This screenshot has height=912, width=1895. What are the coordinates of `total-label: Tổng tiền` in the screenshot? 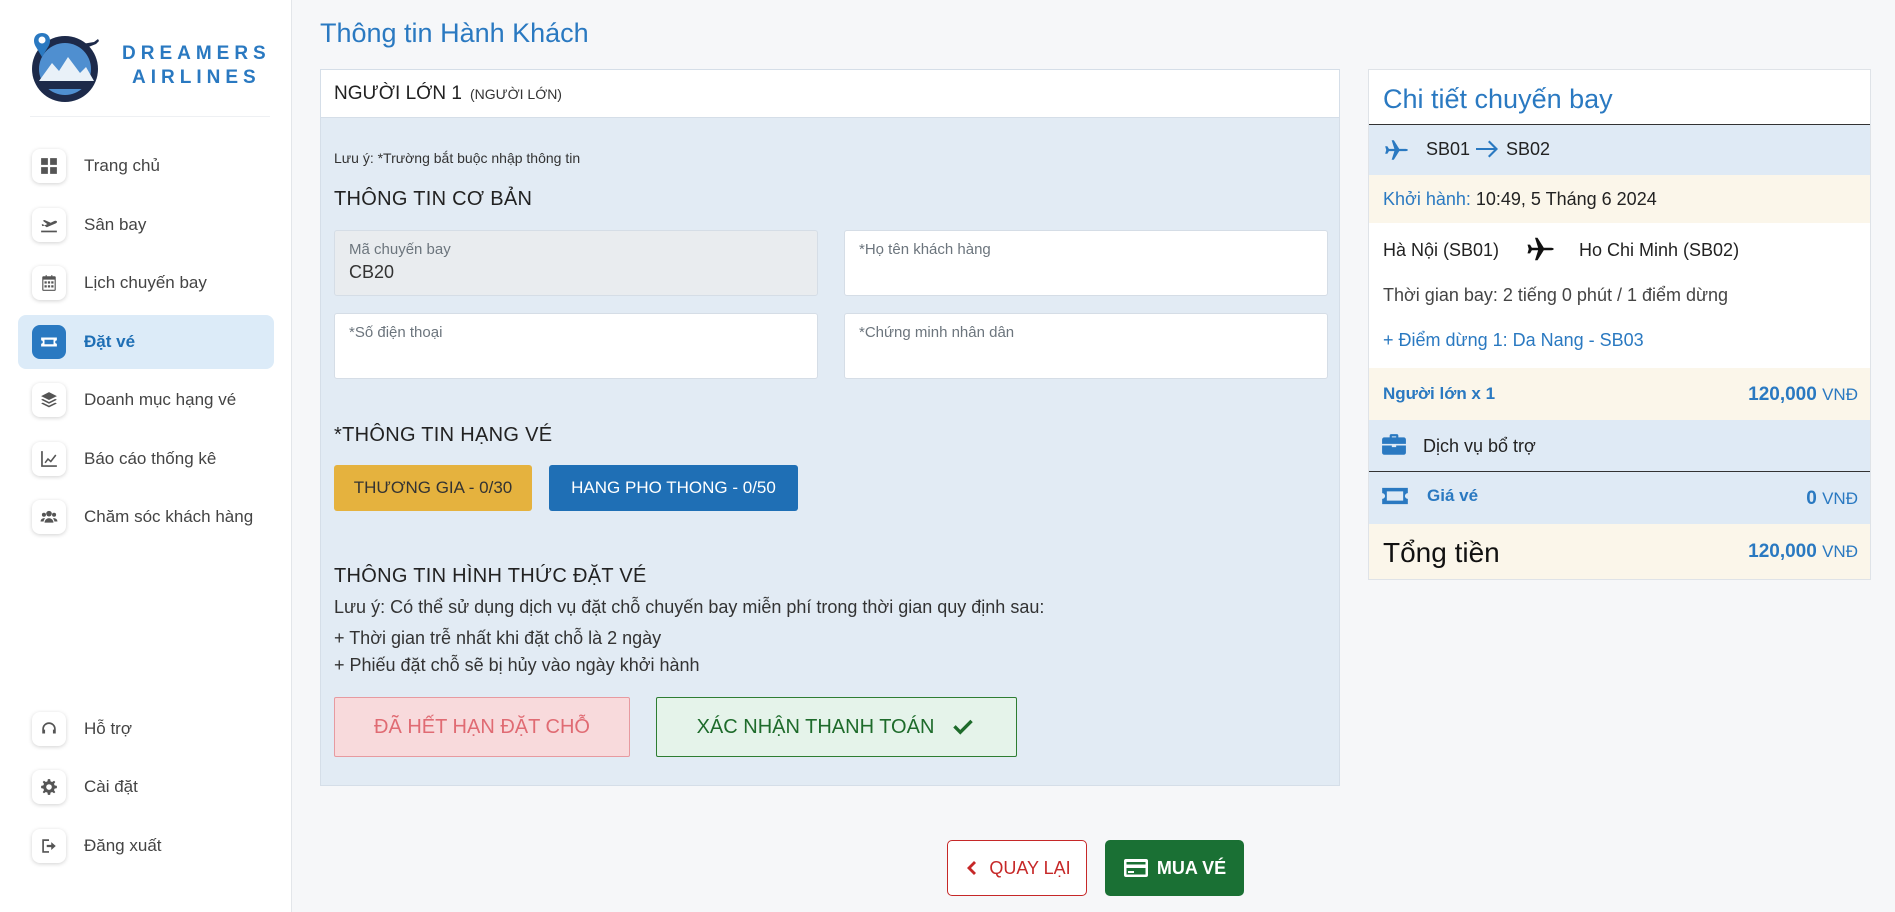 It's located at (1441, 552).